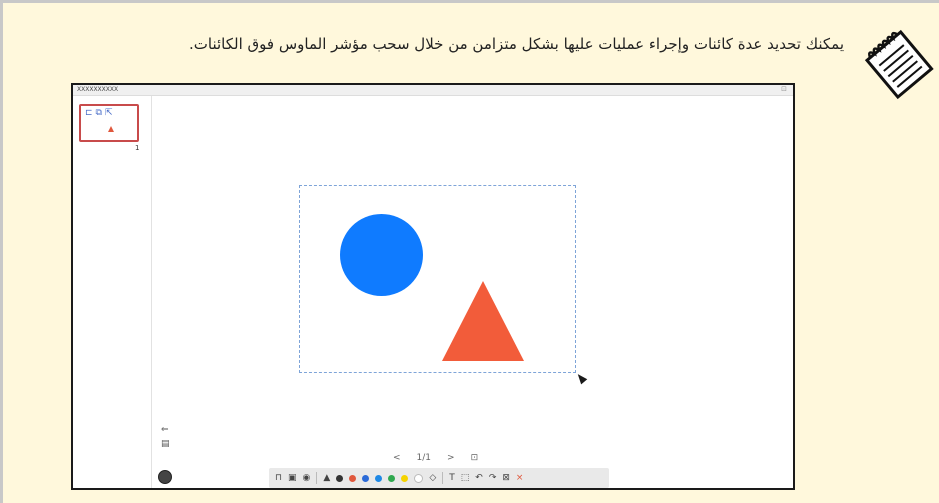  Describe the element at coordinates (405, 478) in the screenshot. I see `color-yellow-swatch` at that location.